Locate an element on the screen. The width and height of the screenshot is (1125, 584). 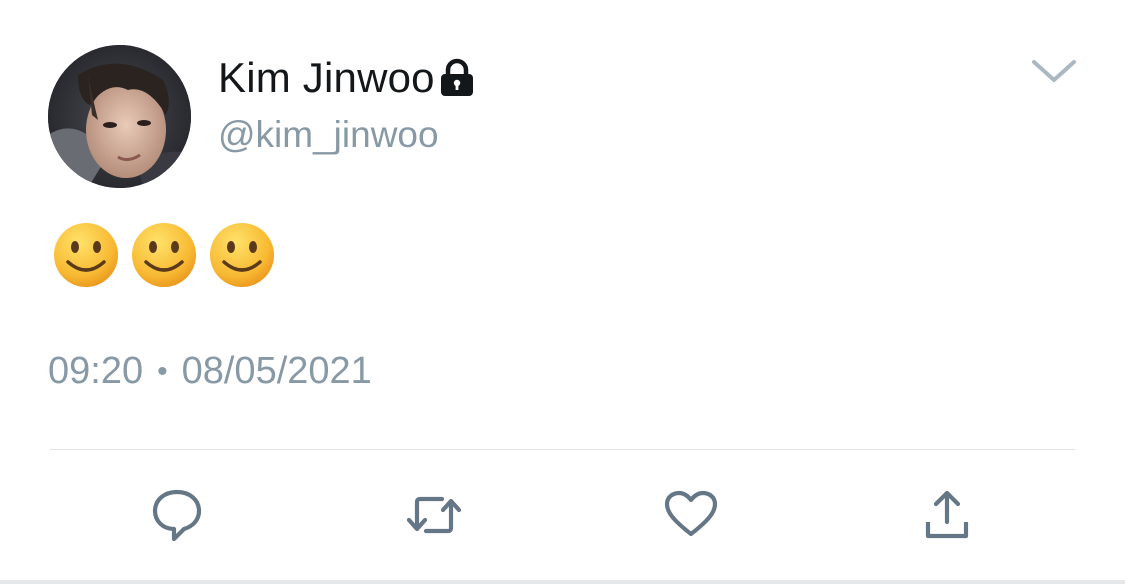
heart-icon is located at coordinates (691, 513).